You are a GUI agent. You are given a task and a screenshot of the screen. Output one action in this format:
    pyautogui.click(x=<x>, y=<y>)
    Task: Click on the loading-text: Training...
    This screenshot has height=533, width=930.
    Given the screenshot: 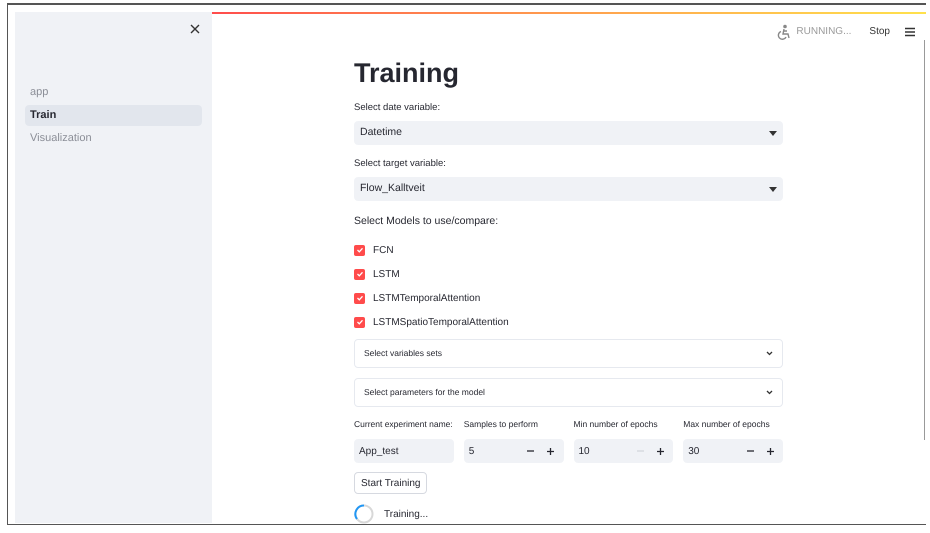 What is the action you would take?
    pyautogui.click(x=406, y=515)
    